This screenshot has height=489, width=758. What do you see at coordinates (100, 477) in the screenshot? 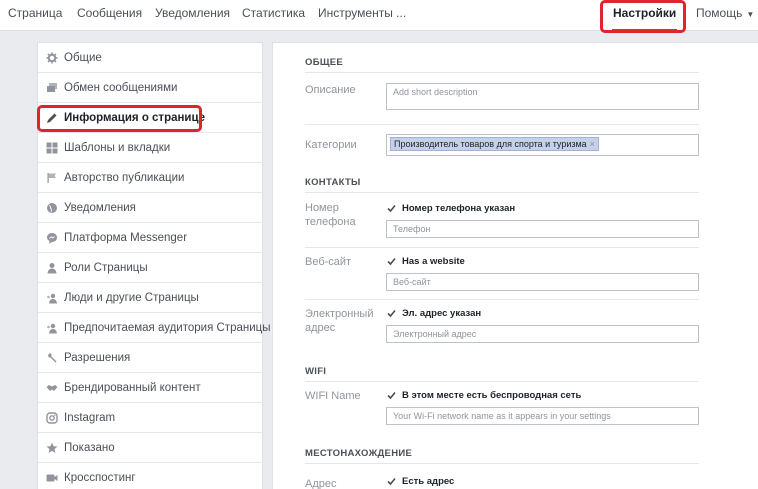
I see `sidebar-item-label: Кросспостинг` at bounding box center [100, 477].